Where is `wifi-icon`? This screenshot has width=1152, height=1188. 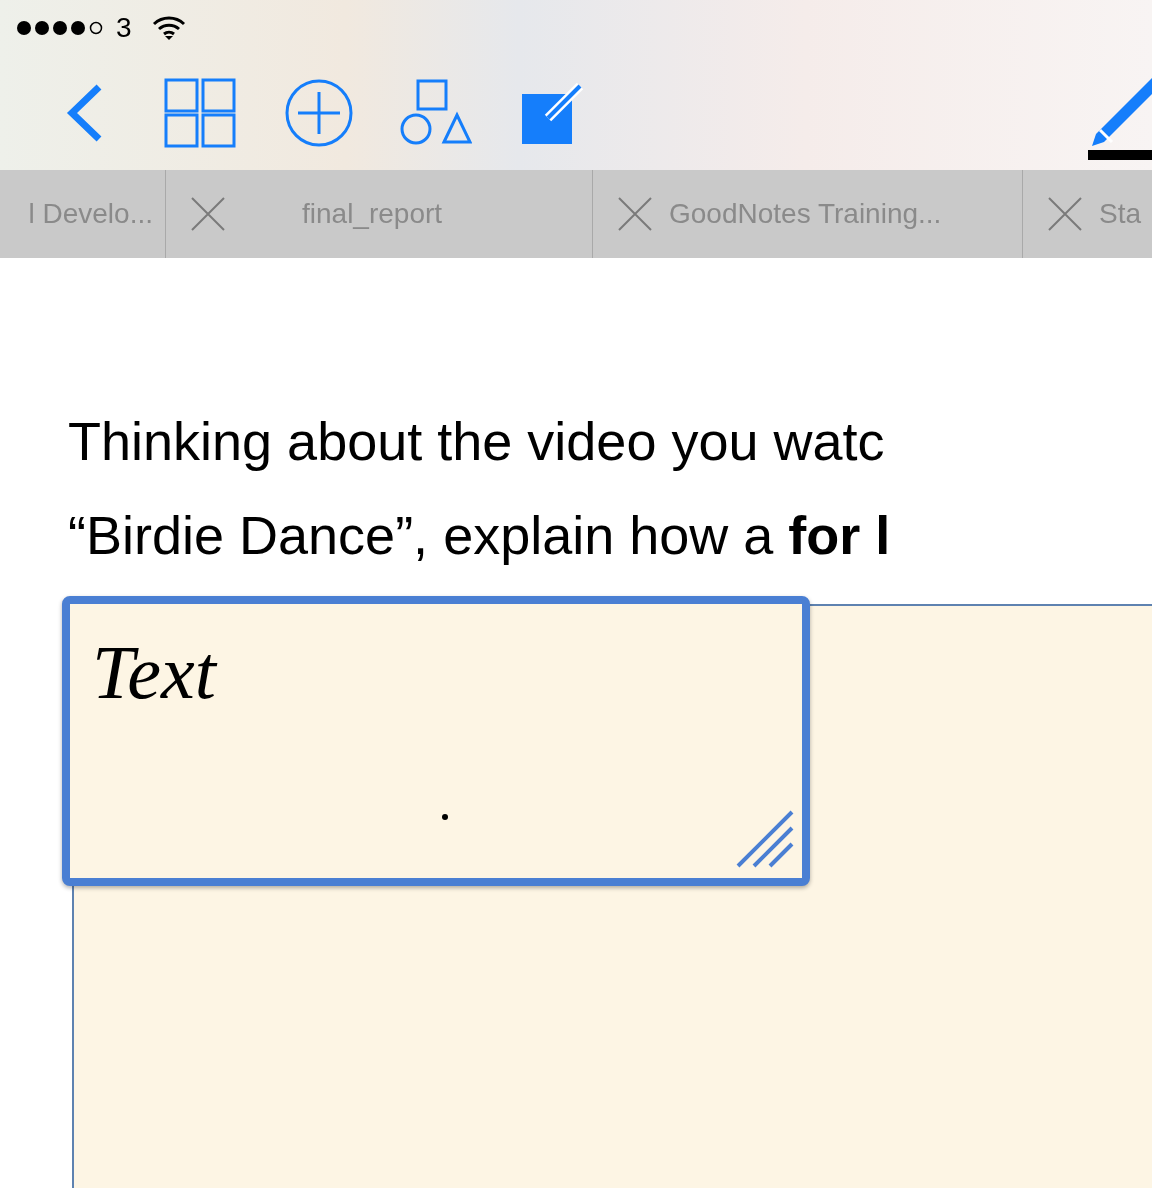
wifi-icon is located at coordinates (168, 28).